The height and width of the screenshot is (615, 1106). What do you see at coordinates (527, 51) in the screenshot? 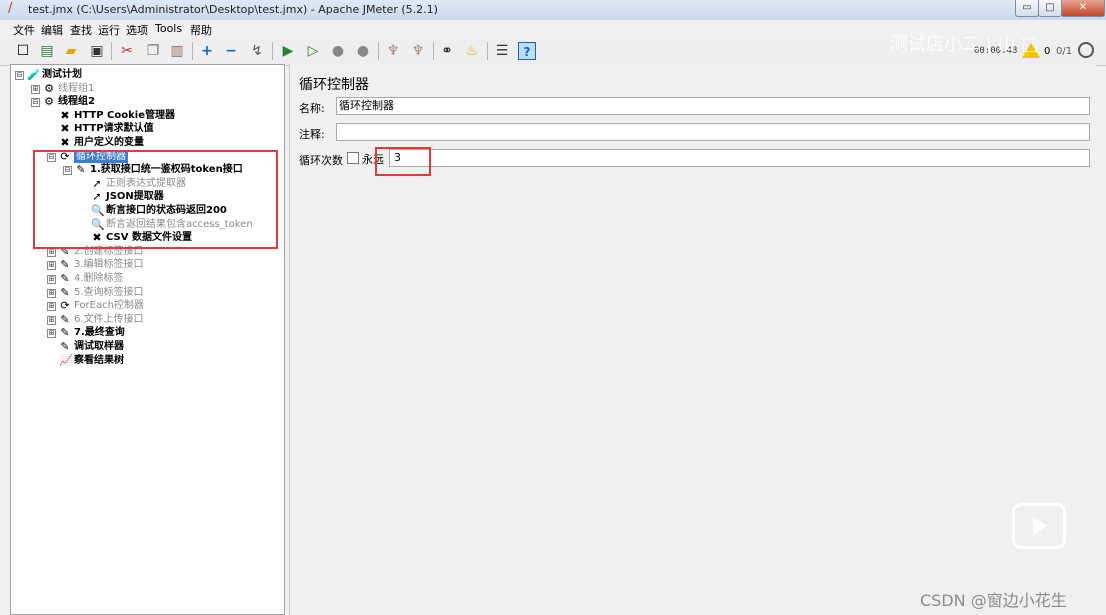
I see `help-icon: ?` at bounding box center [527, 51].